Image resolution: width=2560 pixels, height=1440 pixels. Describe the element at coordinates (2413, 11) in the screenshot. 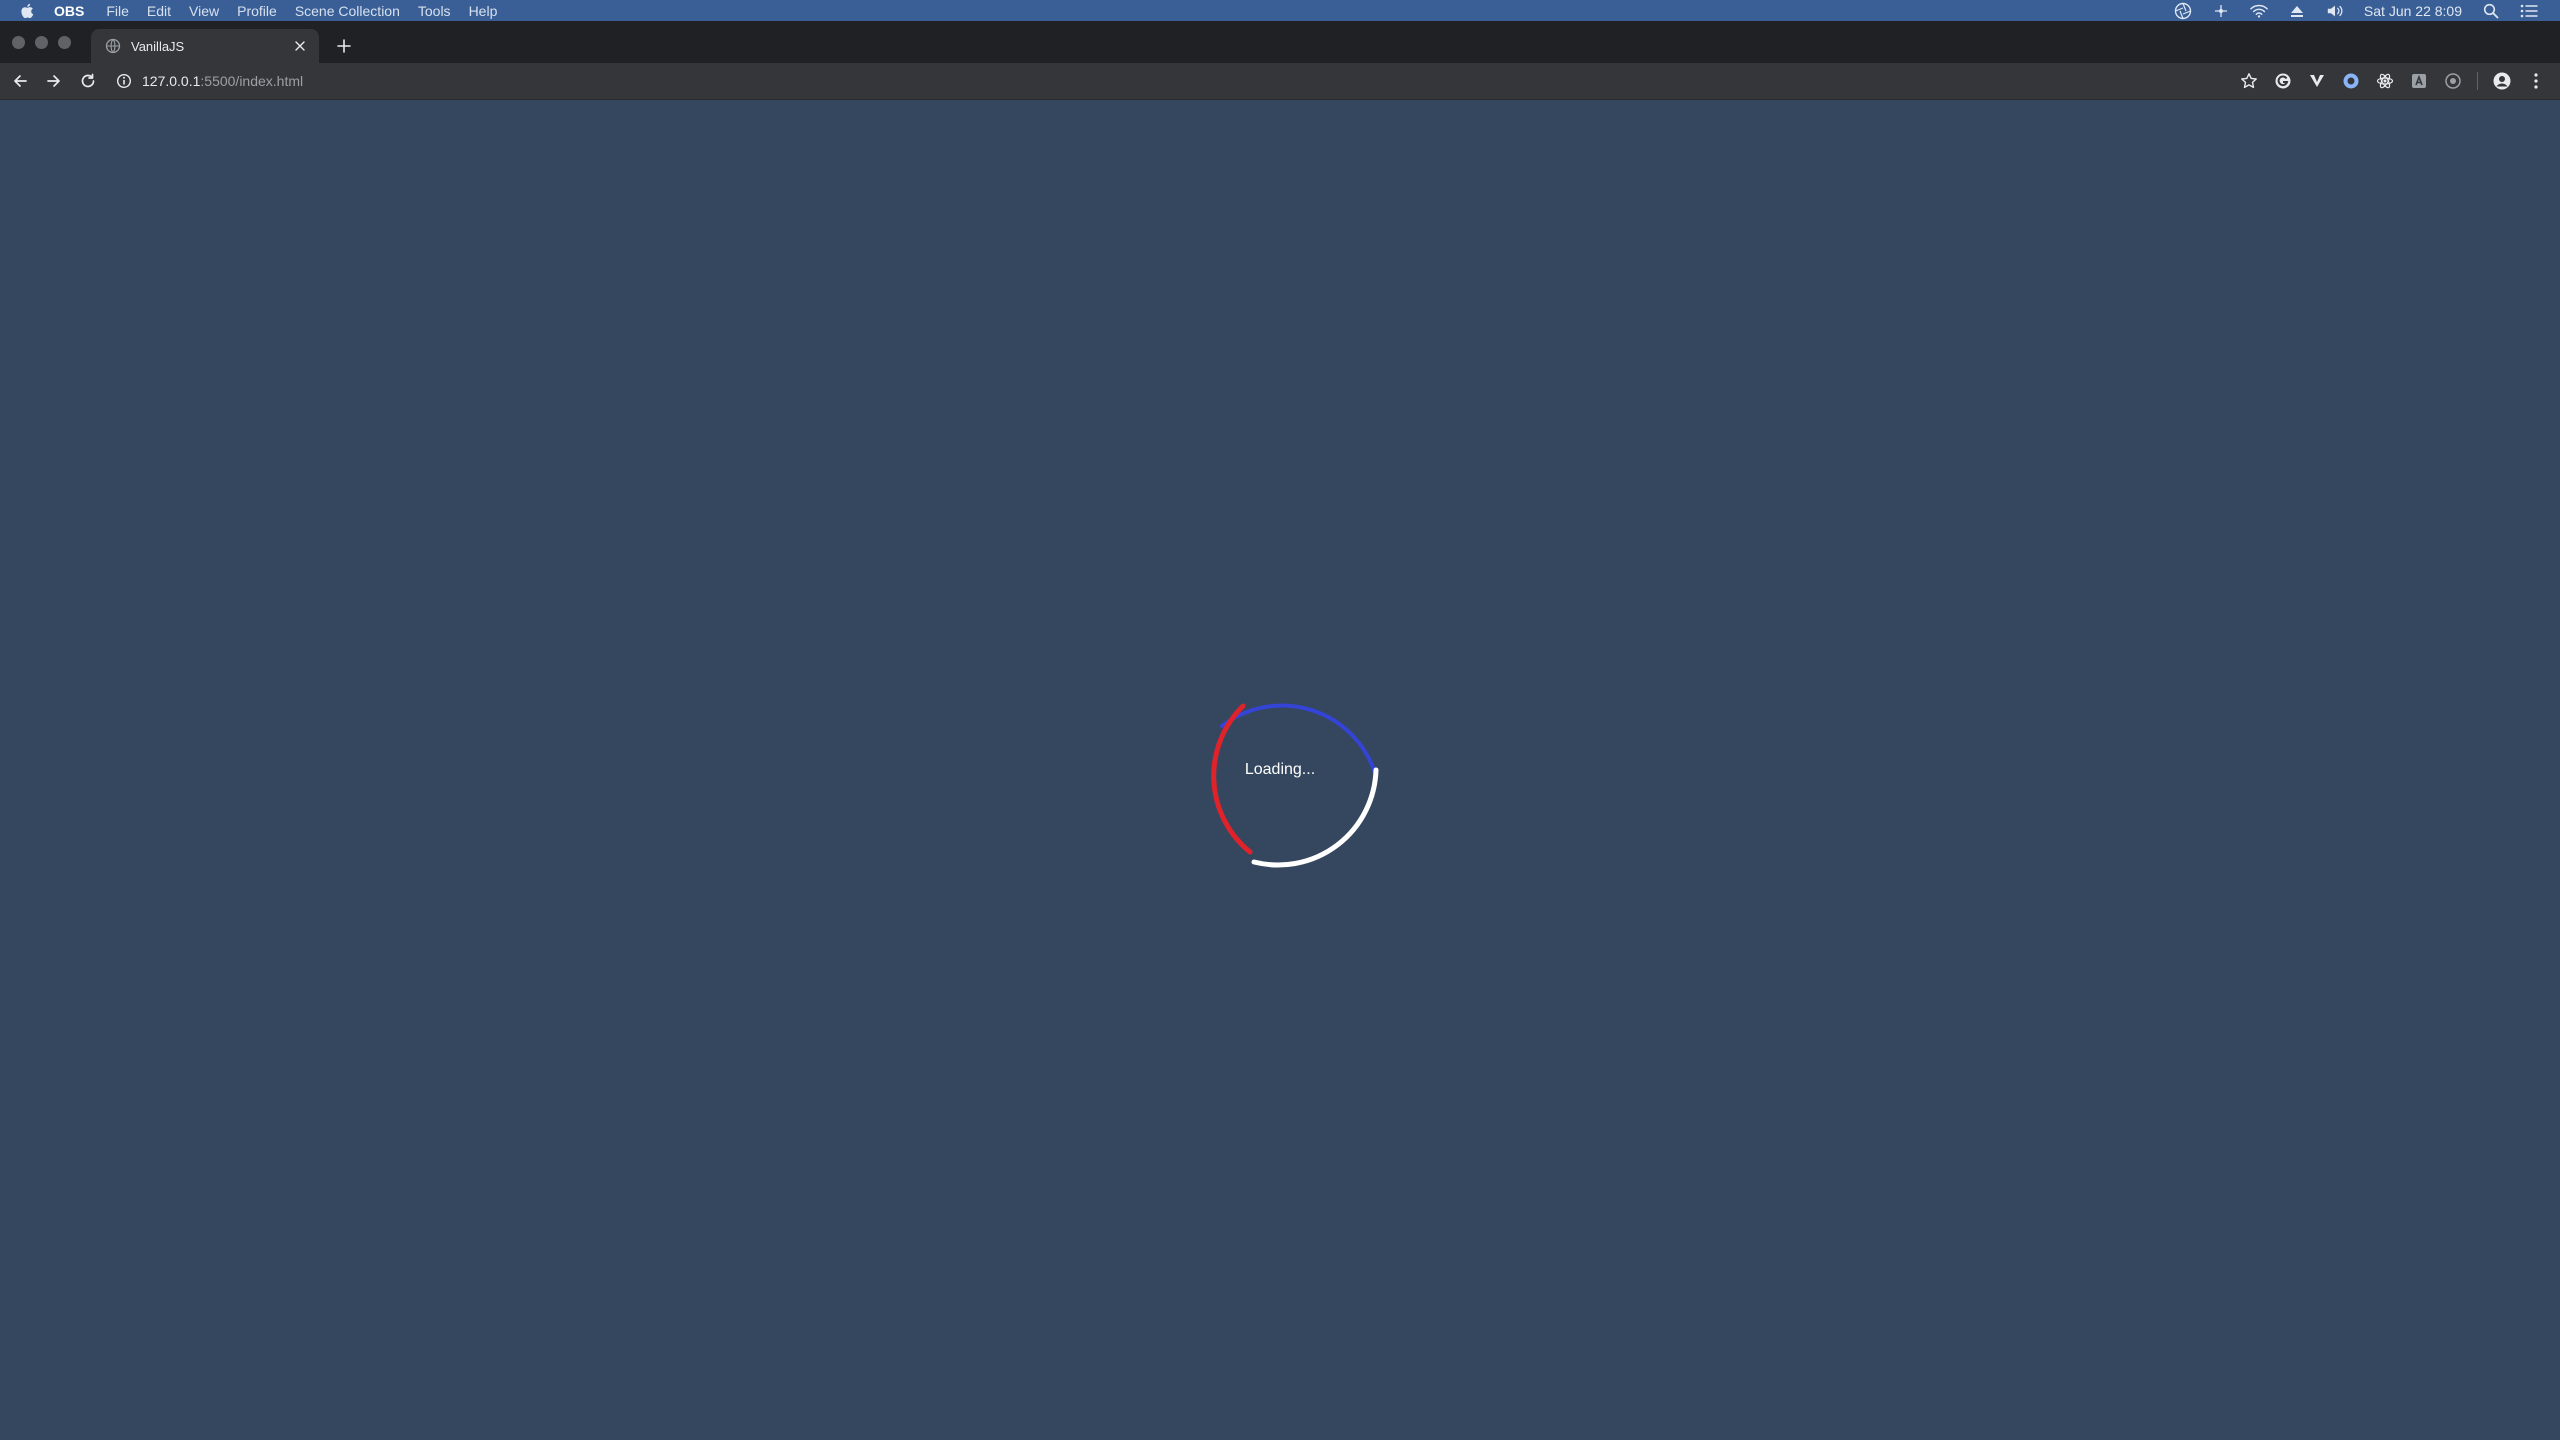

I see `menubar-clock: Sat Jun 22 8:09` at that location.